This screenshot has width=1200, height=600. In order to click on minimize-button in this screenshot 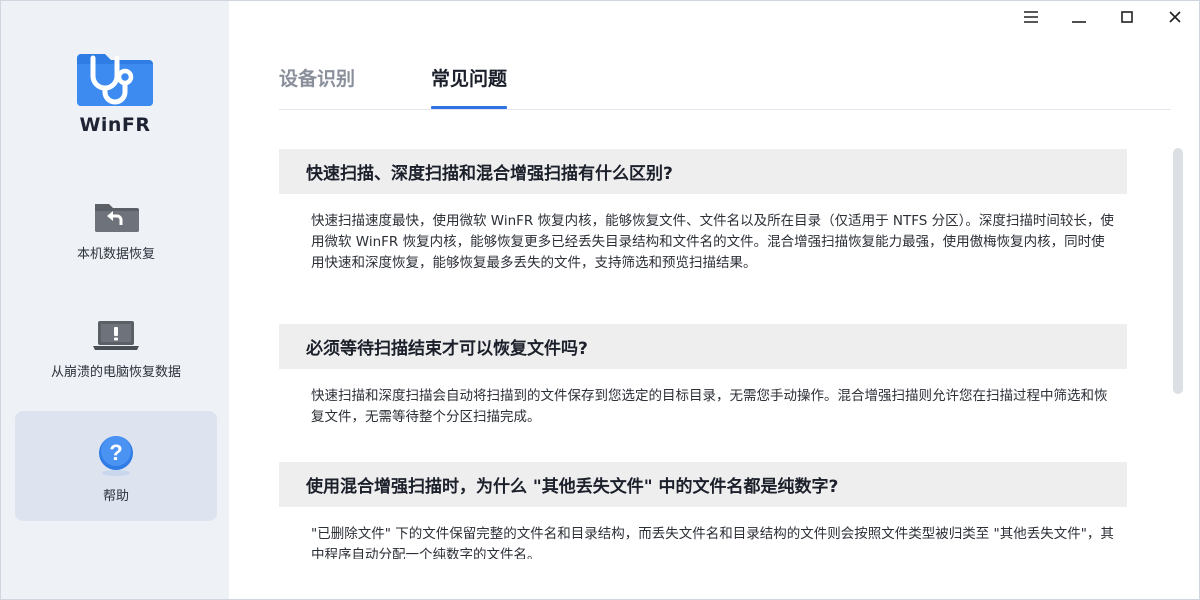, I will do `click(1079, 17)`.